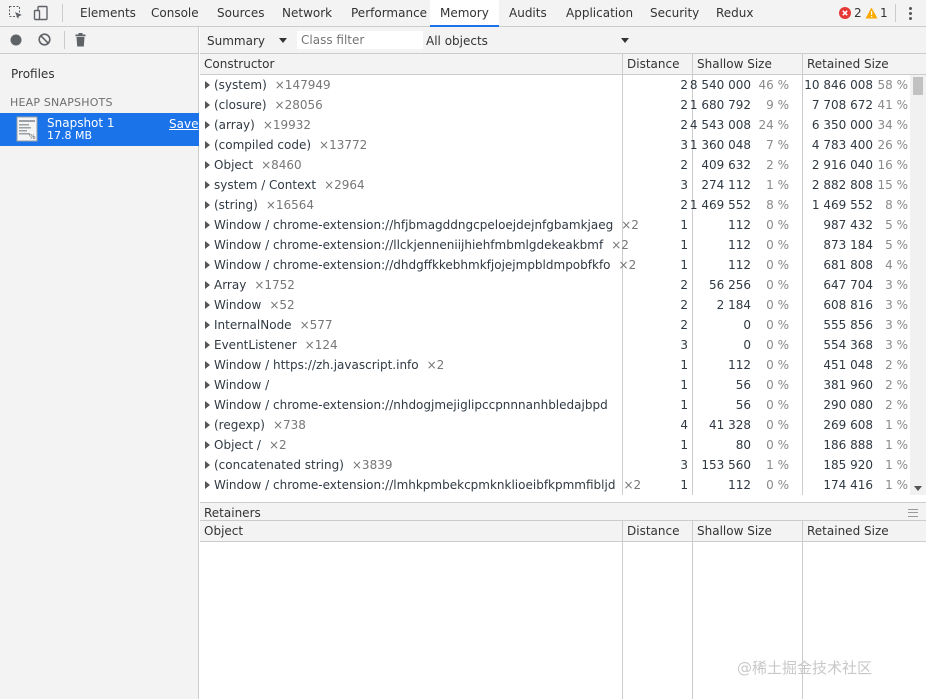  What do you see at coordinates (555, 345) in the screenshot?
I see `table-row: EventListener ×124 3 0 0 % 554 368 3 %` at bounding box center [555, 345].